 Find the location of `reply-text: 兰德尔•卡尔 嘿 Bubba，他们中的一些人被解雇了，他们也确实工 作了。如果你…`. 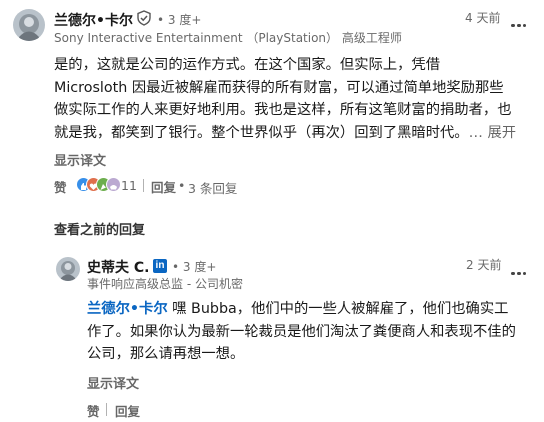

reply-text: 兰德尔•卡尔 嘿 Bubba，他们中的一些人被解雇了，他们也确实工 作了。如果你… is located at coordinates (301, 331).